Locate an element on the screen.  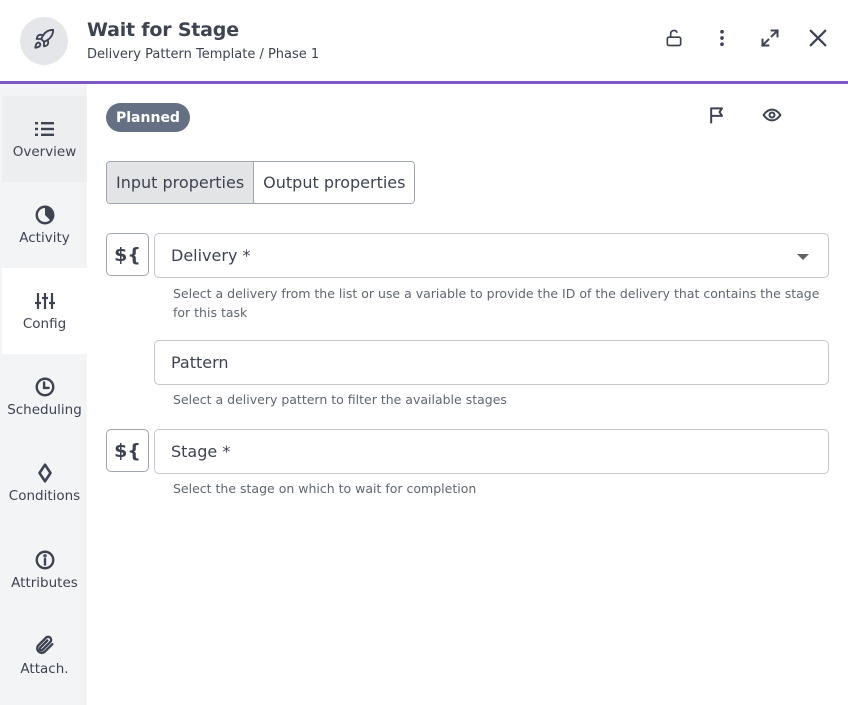
sidebar-item-label: Config is located at coordinates (44, 324).